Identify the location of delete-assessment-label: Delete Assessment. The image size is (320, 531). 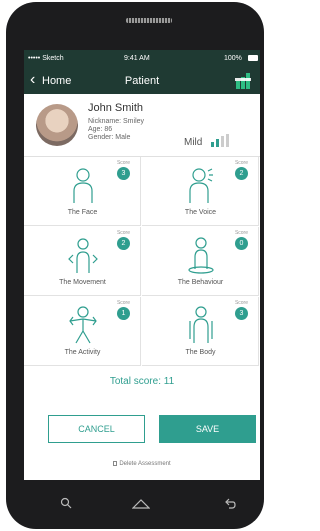
(145, 464).